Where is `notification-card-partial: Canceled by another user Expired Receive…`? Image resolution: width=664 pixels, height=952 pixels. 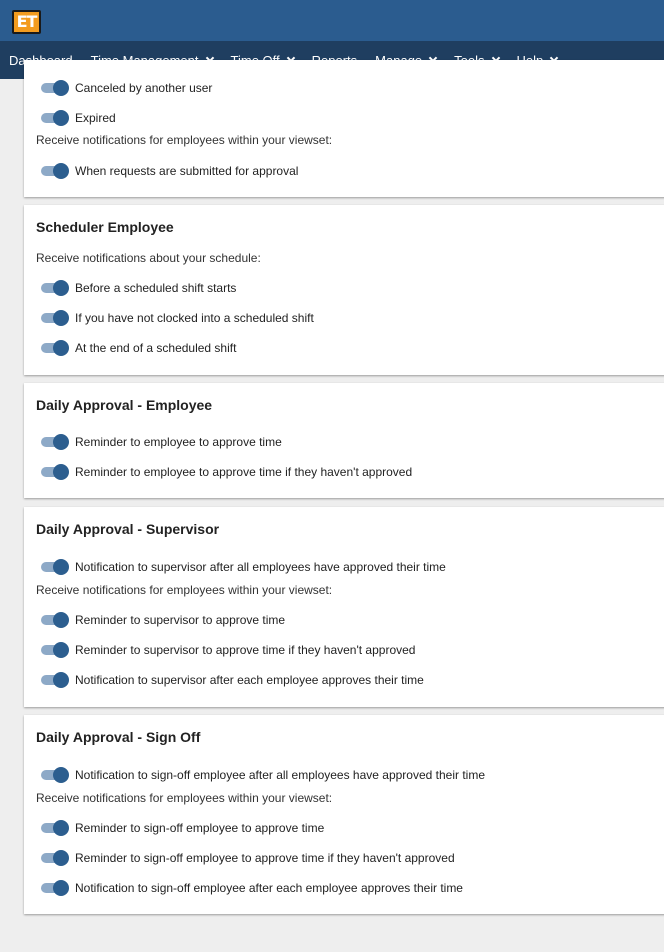
notification-card-partial: Canceled by another user Expired Receive… is located at coordinates (344, 128).